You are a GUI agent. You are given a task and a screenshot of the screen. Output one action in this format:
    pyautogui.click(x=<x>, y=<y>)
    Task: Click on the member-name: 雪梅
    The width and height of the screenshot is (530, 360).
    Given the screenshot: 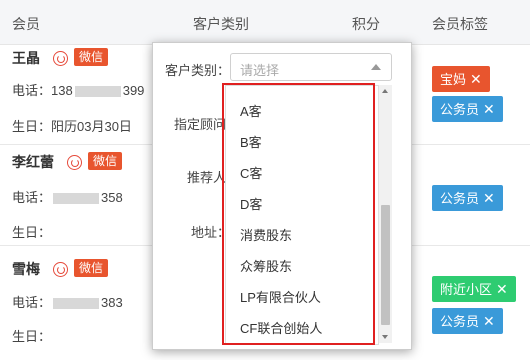 What is the action you would take?
    pyautogui.click(x=26, y=269)
    